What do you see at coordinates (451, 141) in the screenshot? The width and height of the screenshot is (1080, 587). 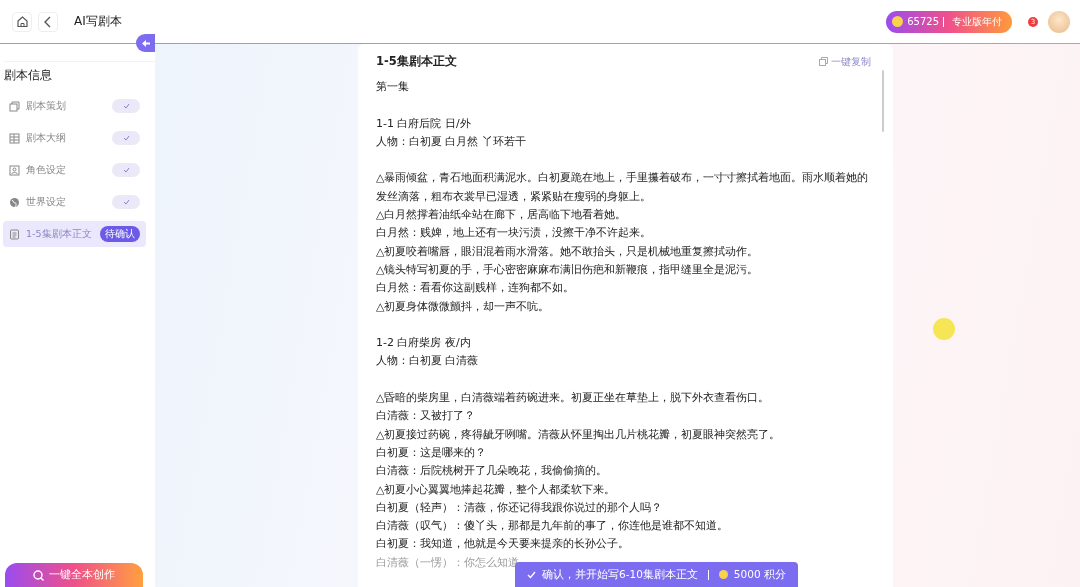 I see `script-line: 人物：白初夏 白月然 丫环若干` at bounding box center [451, 141].